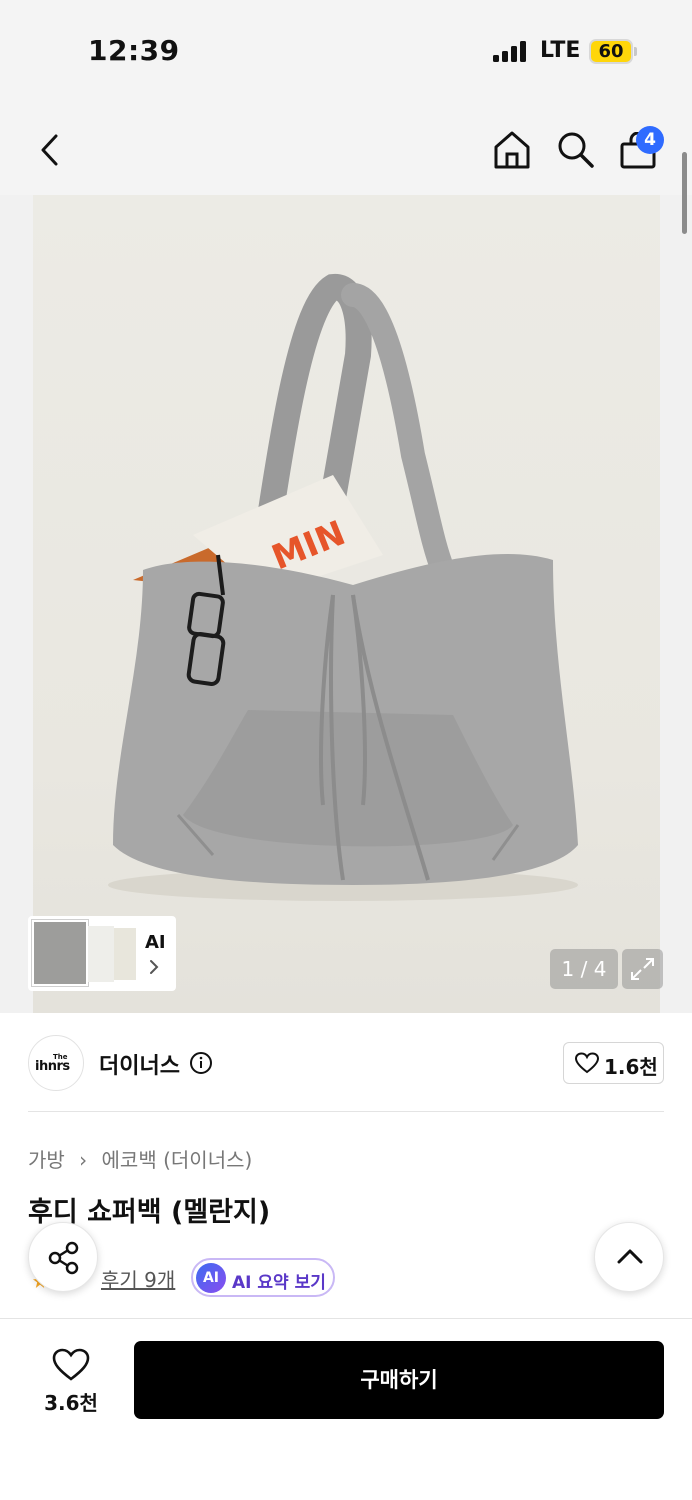  What do you see at coordinates (279, 1283) in the screenshot?
I see `ai-summary-label: AI 요약 보기` at bounding box center [279, 1283].